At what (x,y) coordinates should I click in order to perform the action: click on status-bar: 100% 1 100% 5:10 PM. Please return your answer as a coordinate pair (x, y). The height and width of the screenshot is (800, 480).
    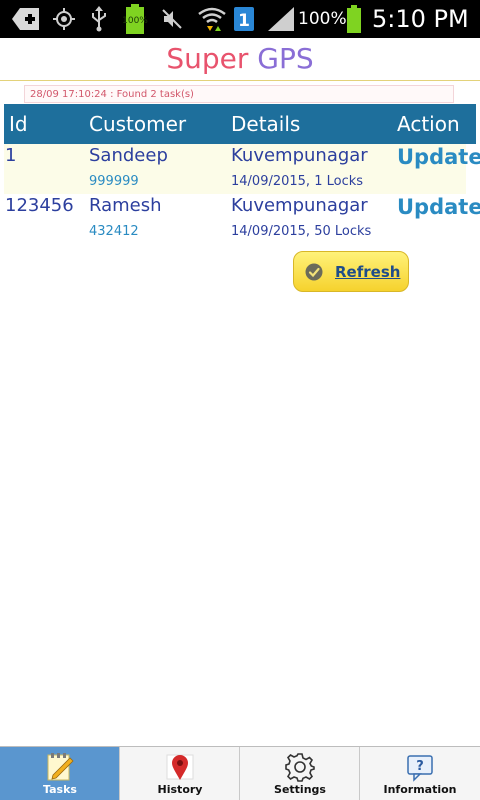
    Looking at the image, I should click on (240, 19).